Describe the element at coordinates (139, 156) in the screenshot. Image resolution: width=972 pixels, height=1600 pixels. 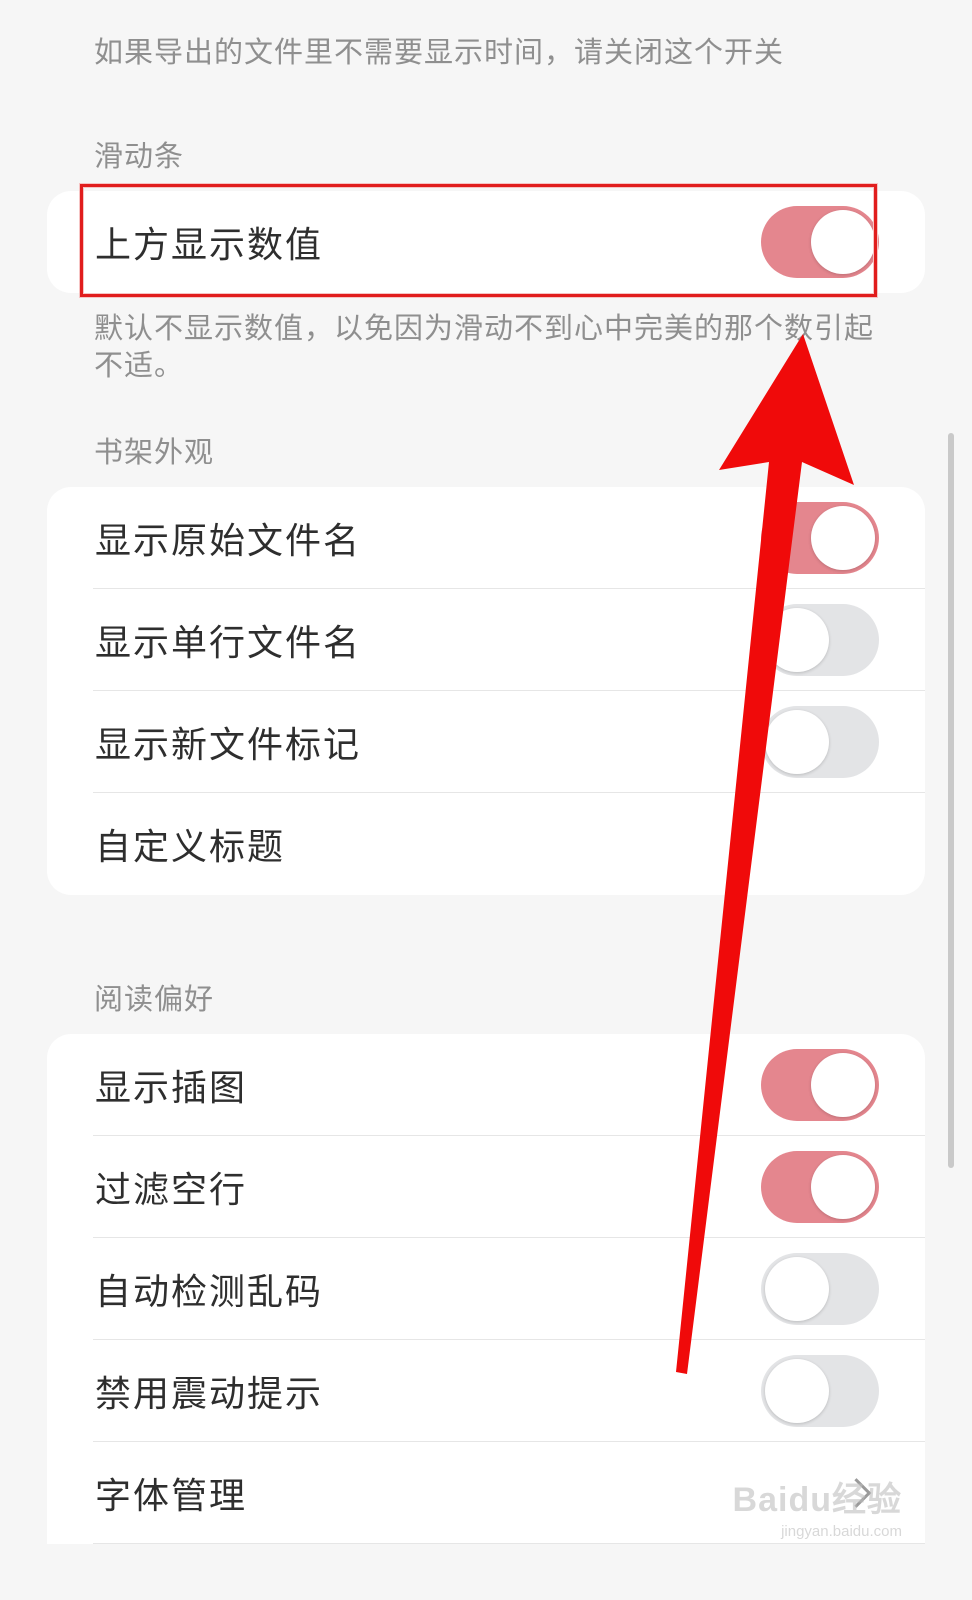
I see `section-title-slider: 滑动条` at that location.